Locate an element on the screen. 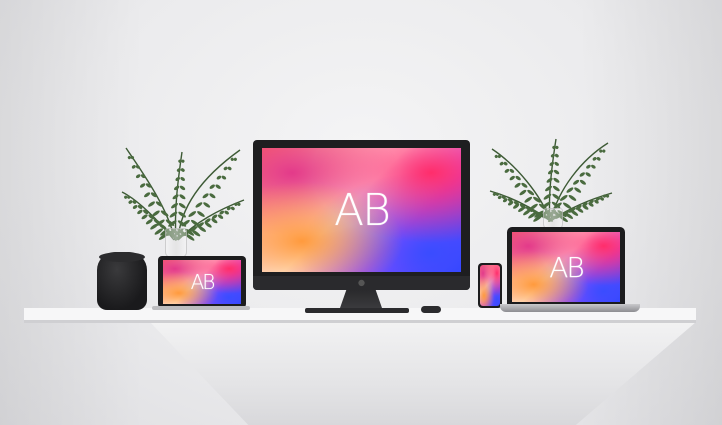 The height and width of the screenshot is (425, 722). desktop-stand is located at coordinates (361, 299).